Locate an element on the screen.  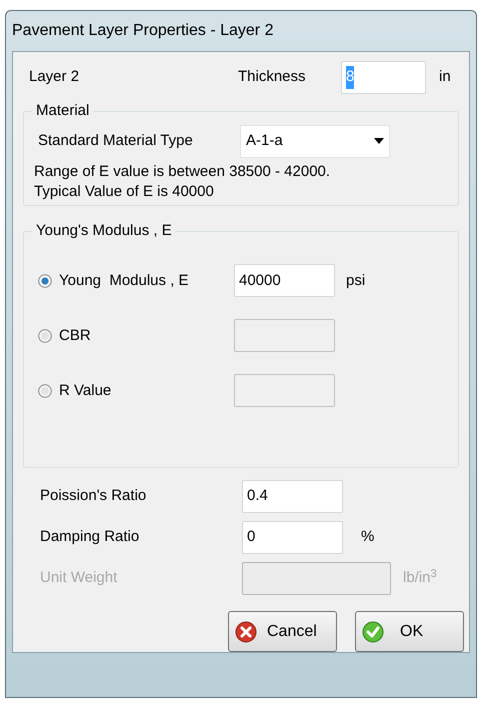
radio-label: R Value is located at coordinates (146, 391).